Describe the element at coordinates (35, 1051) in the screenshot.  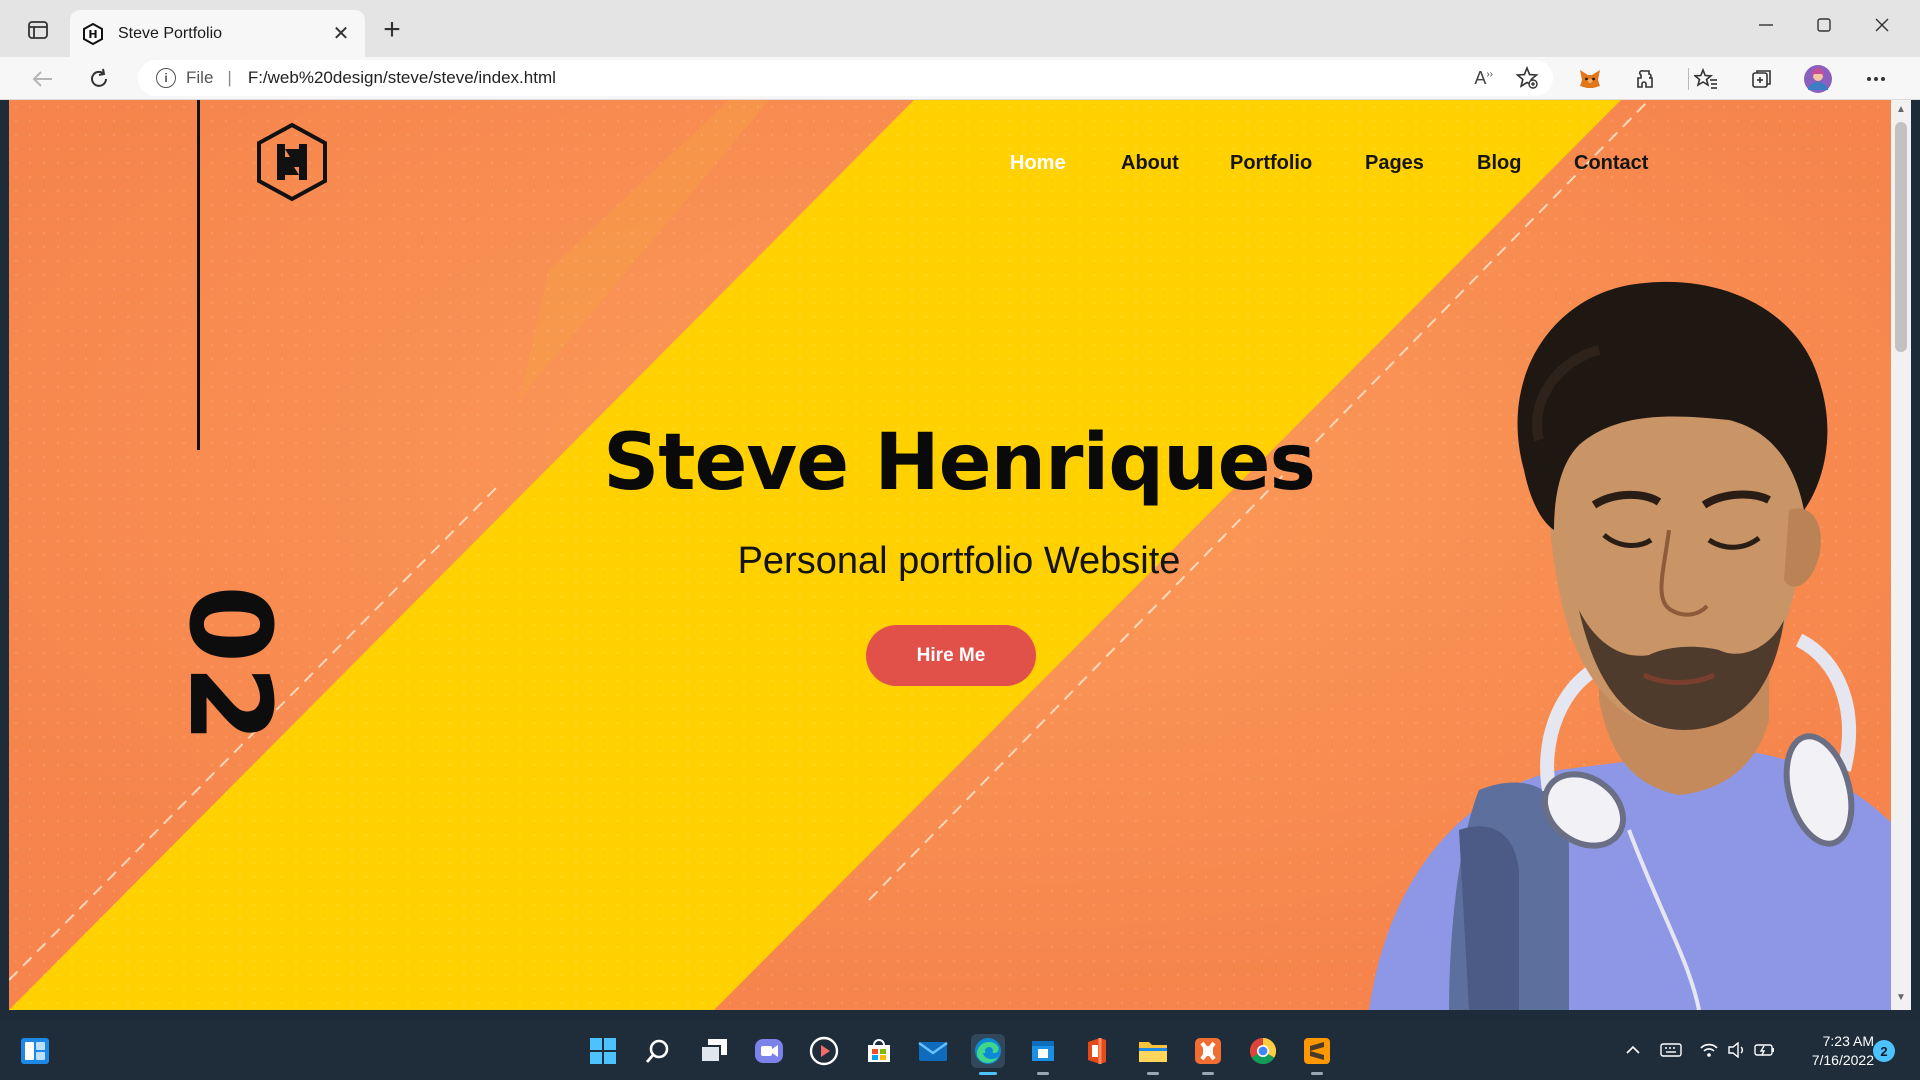
I see `widgets-icon` at that location.